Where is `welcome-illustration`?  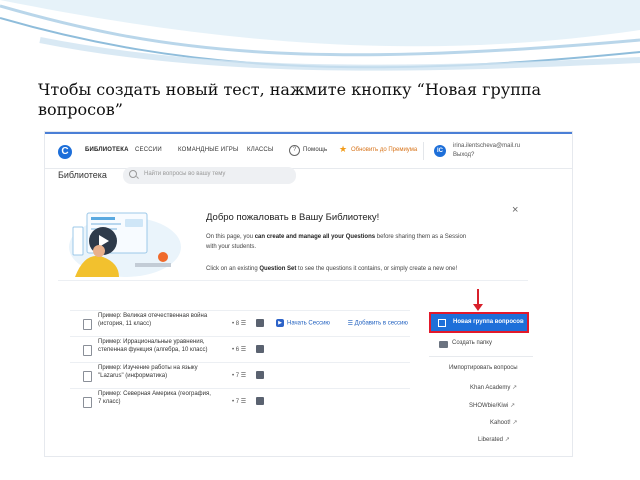
welcome-illustration is located at coordinates (125, 244).